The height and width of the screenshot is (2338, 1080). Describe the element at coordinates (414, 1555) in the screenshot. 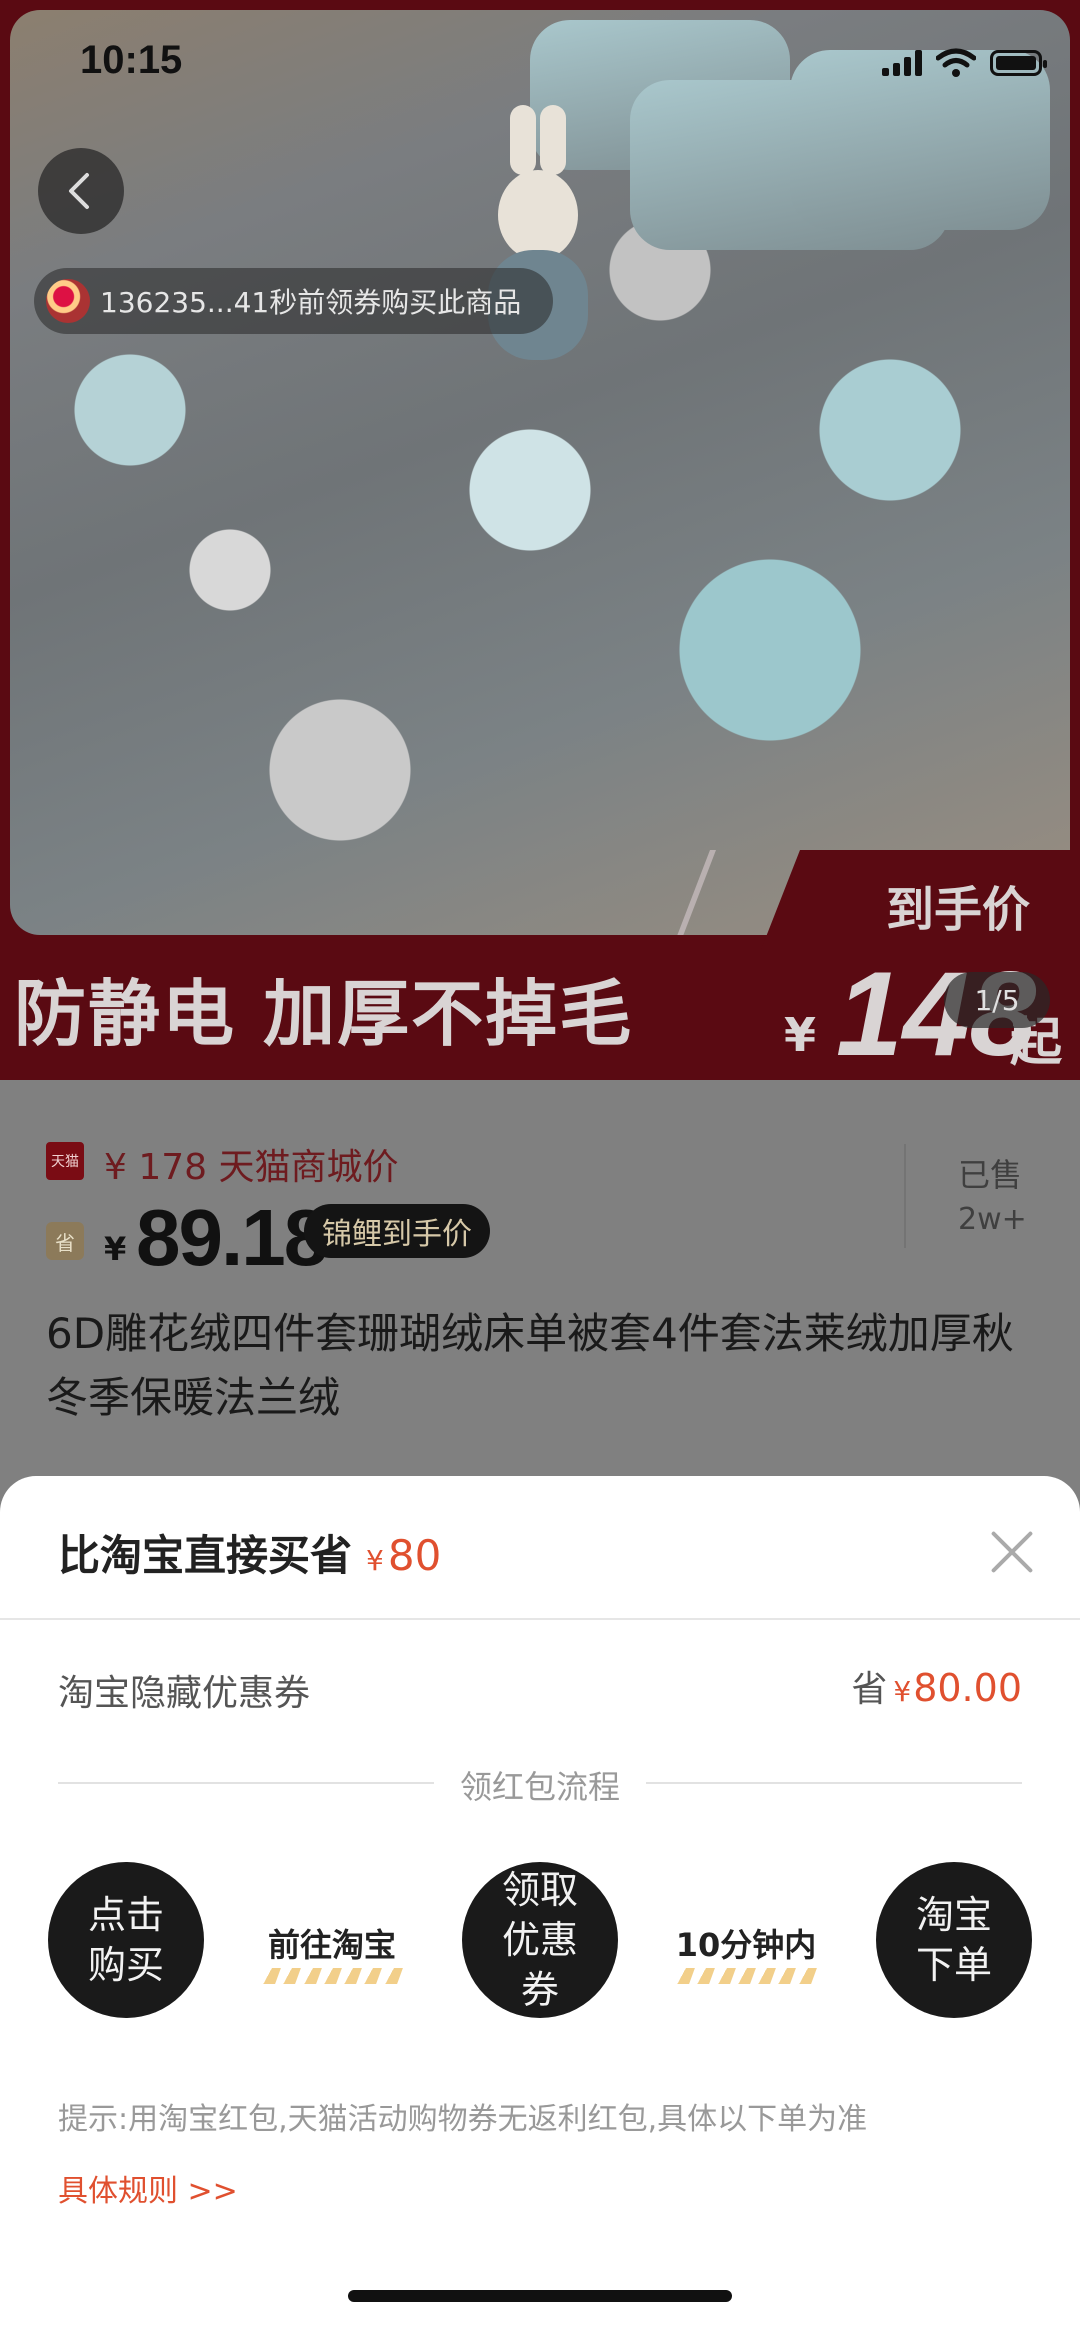

I see `sheet-title-amount: 80` at that location.